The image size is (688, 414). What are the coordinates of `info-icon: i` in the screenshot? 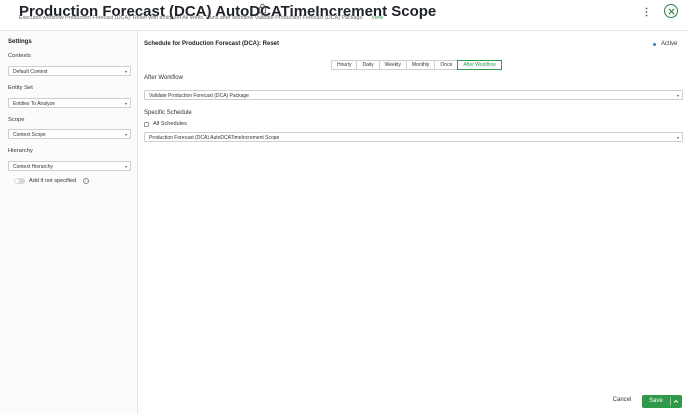 It's located at (86, 181).